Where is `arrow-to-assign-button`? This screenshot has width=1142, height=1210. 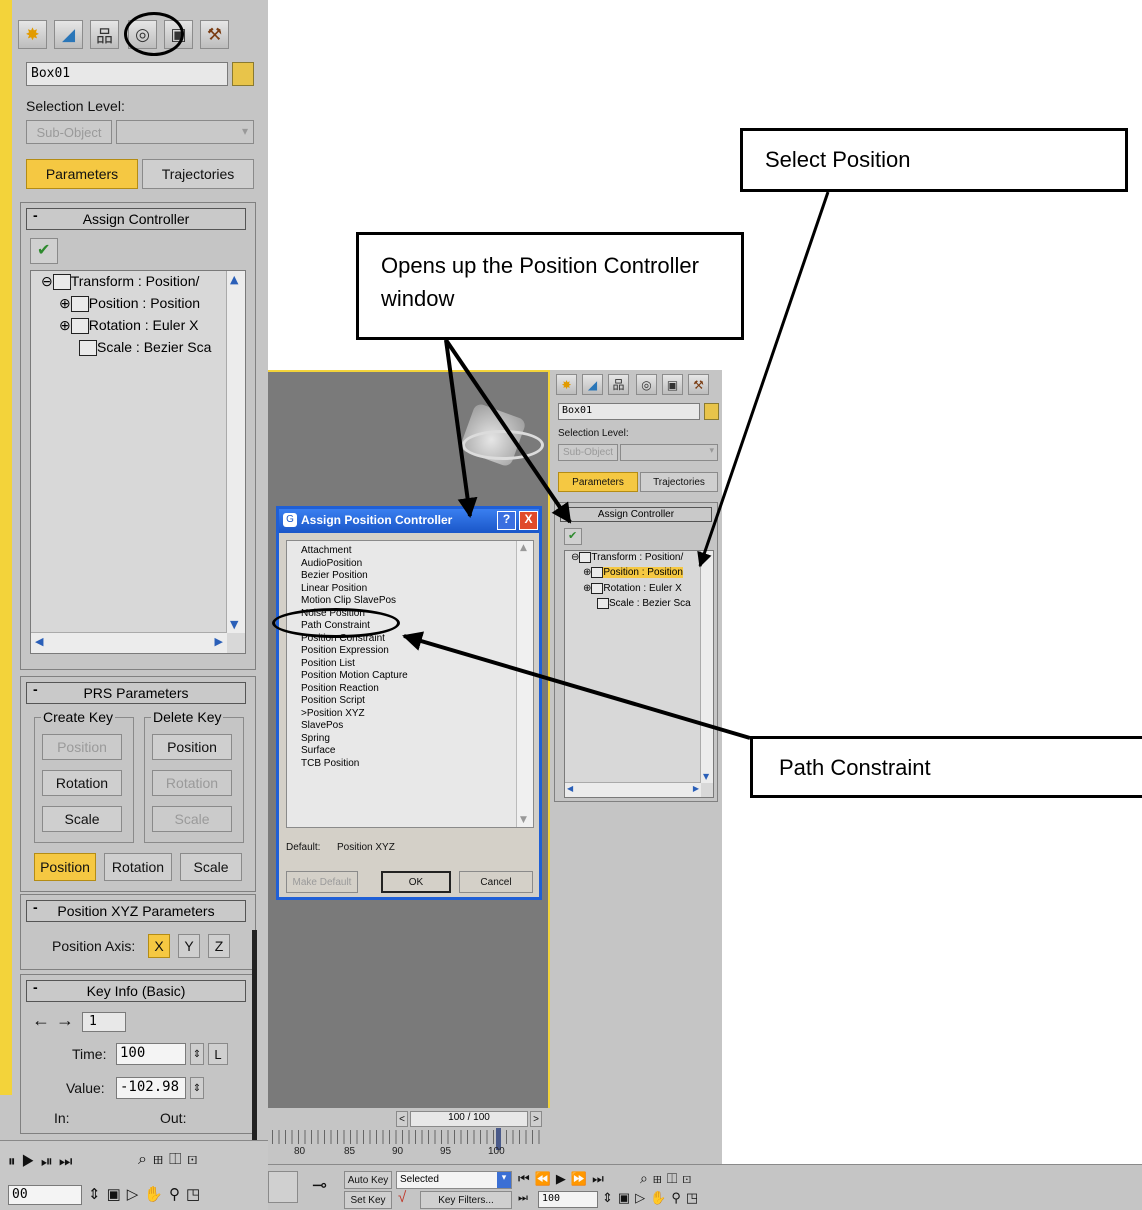 arrow-to-assign-button is located at coordinates (508, 431).